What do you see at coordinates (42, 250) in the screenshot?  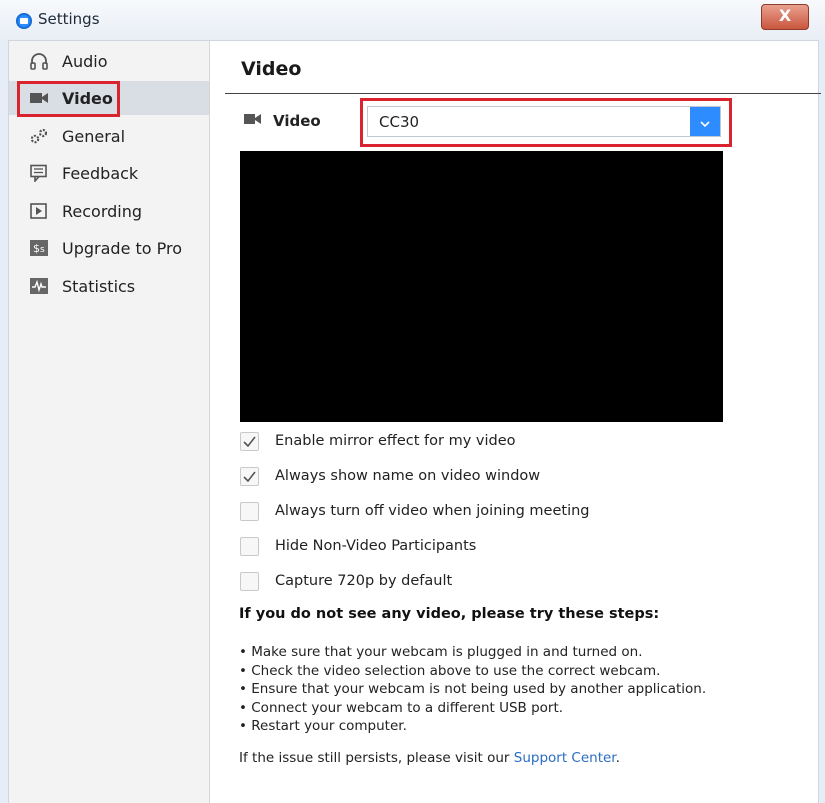 I see `svg-text: s` at bounding box center [42, 250].